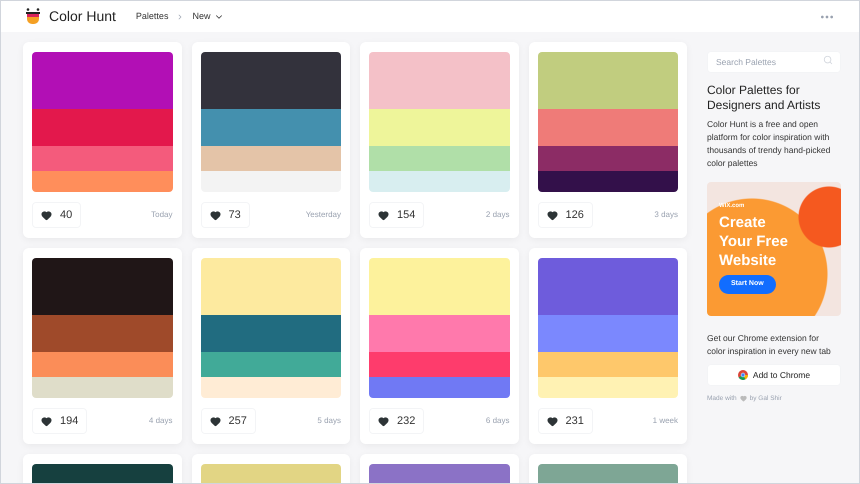  What do you see at coordinates (225, 215) in the screenshot?
I see `like-button: 73` at bounding box center [225, 215].